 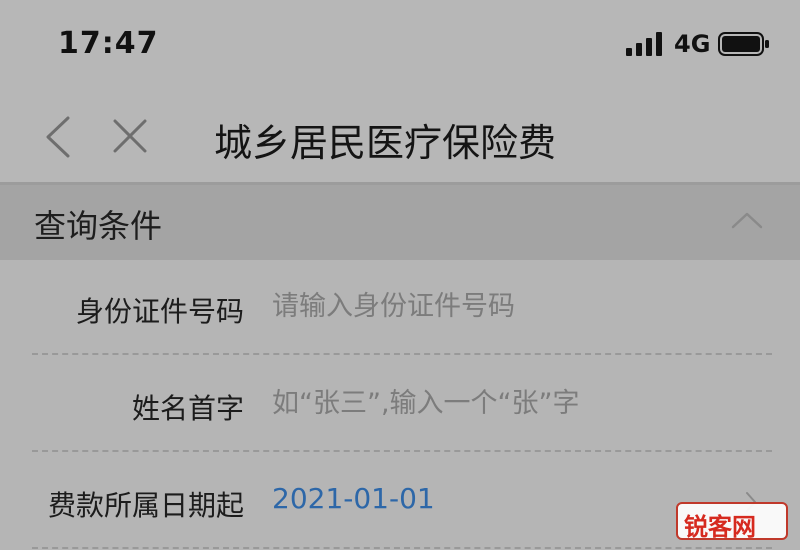 I want to click on battery-icon, so click(x=743, y=44).